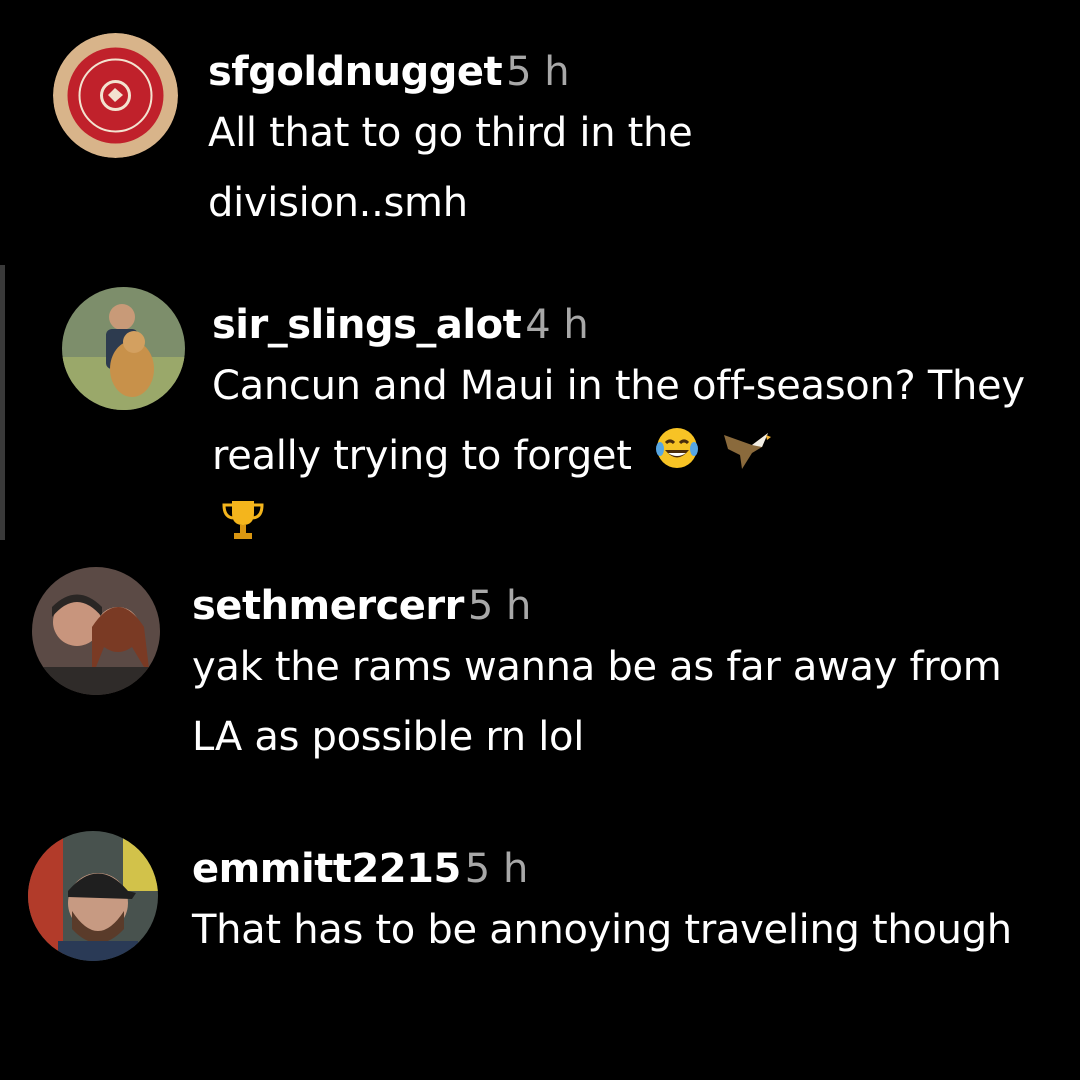 This screenshot has width=1080, height=1080. What do you see at coordinates (636, 325) in the screenshot?
I see `comment-header: sir_slings_alot 4 h` at bounding box center [636, 325].